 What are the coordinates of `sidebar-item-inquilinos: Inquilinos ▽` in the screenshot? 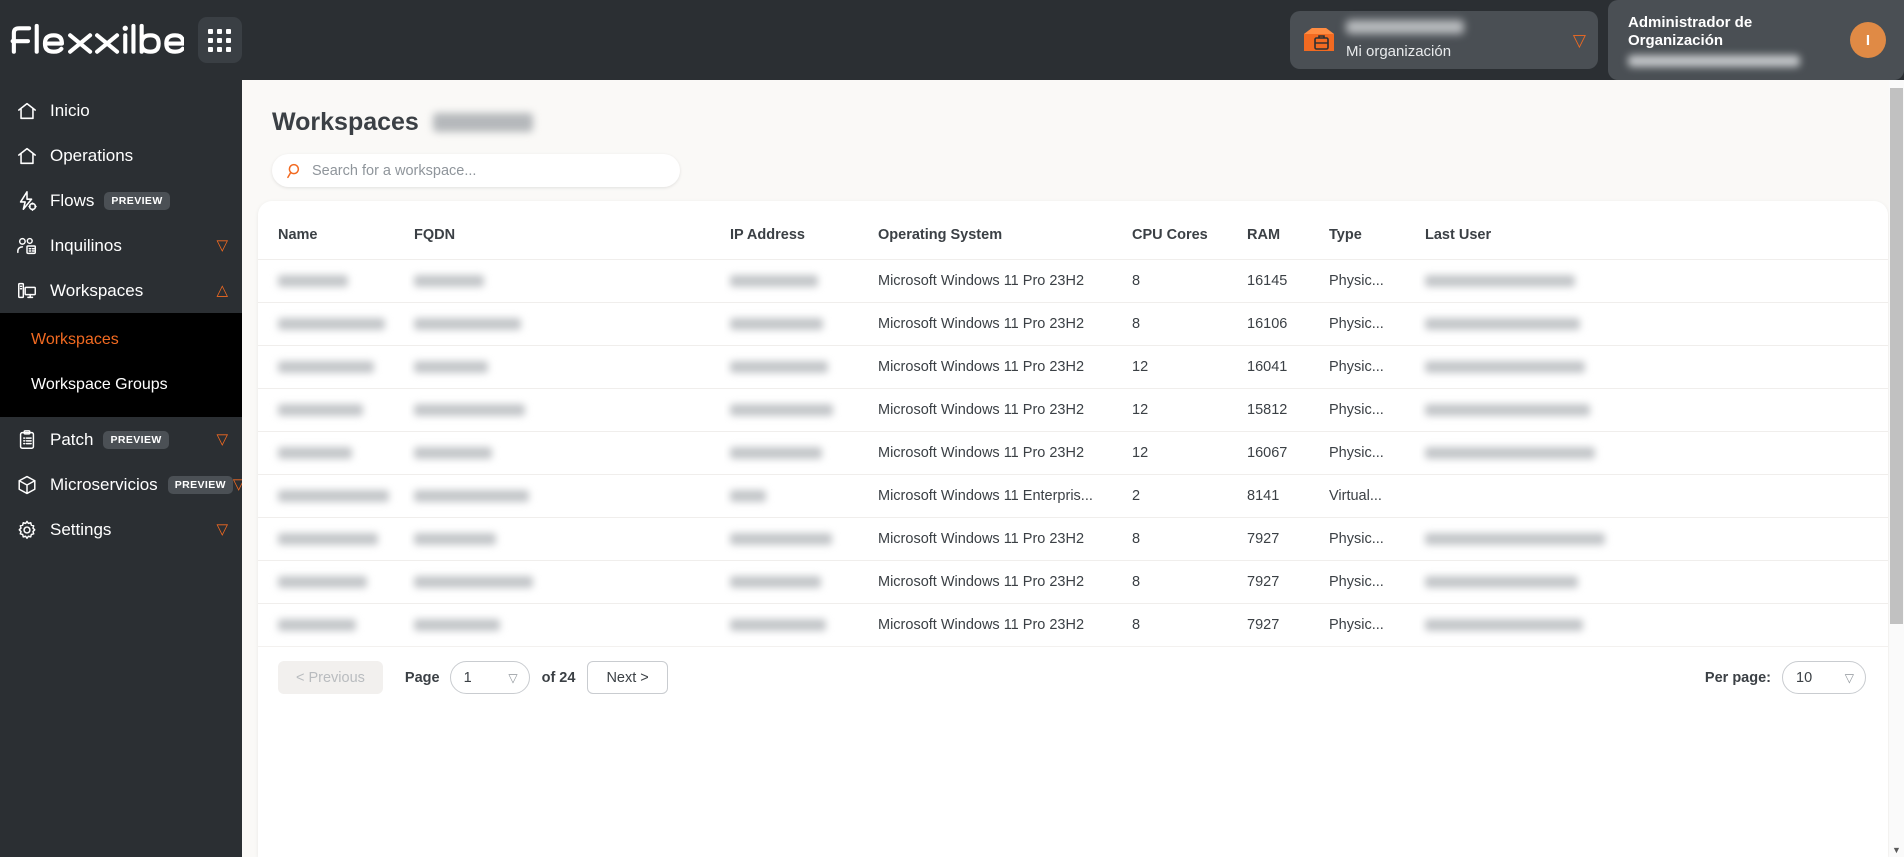 It's located at (121, 245).